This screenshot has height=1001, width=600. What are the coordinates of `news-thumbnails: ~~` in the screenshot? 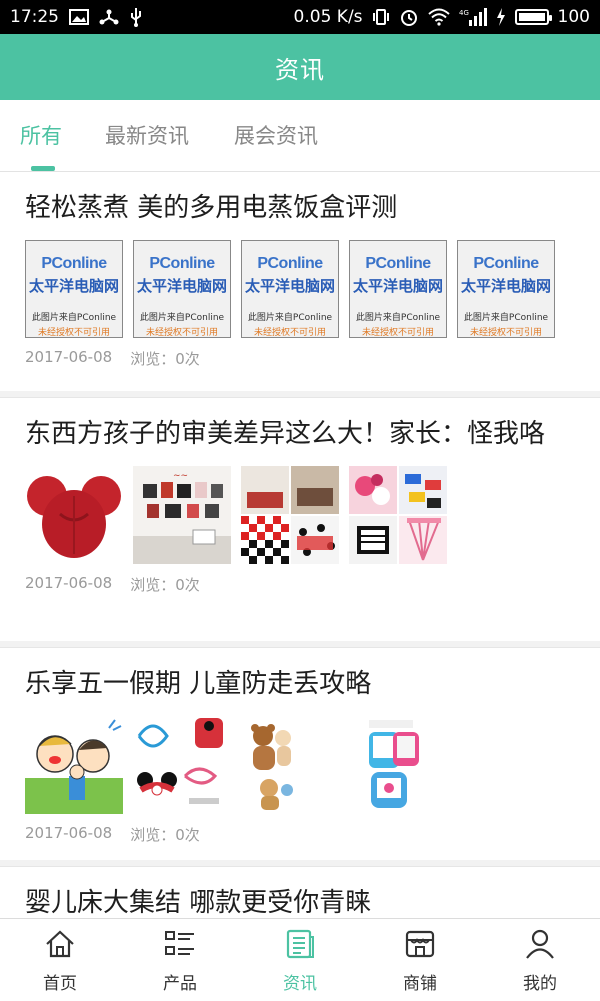 It's located at (300, 515).